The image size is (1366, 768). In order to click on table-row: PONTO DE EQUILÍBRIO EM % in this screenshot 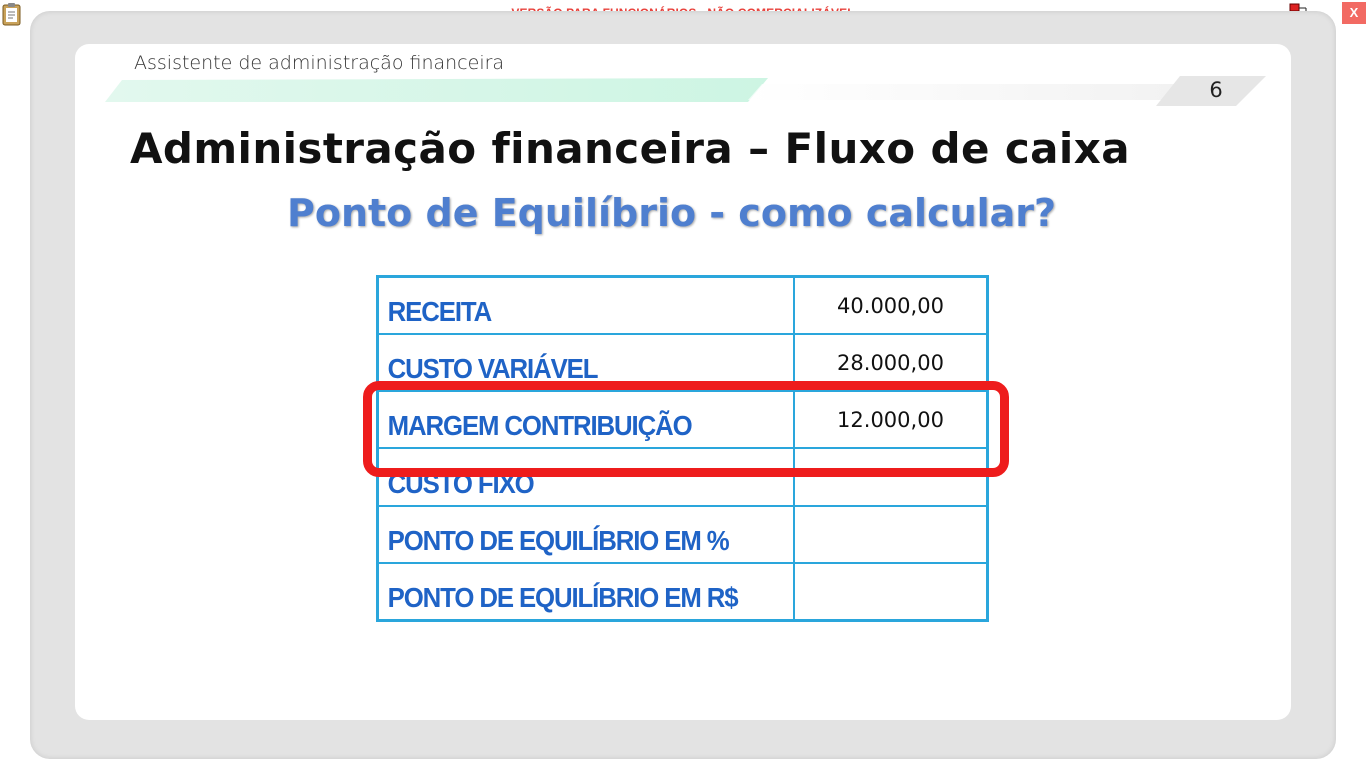, I will do `click(682, 534)`.